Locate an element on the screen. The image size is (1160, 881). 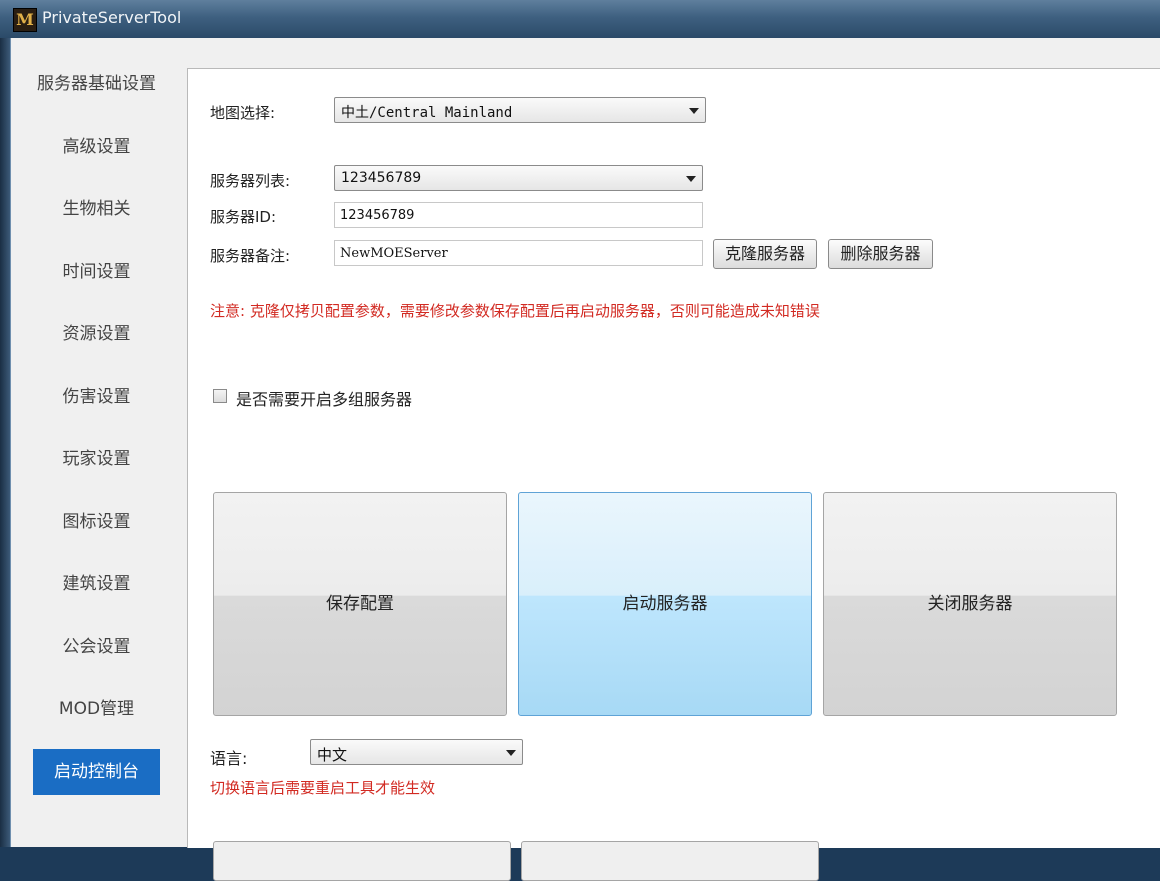
bottom-button-left is located at coordinates (362, 861).